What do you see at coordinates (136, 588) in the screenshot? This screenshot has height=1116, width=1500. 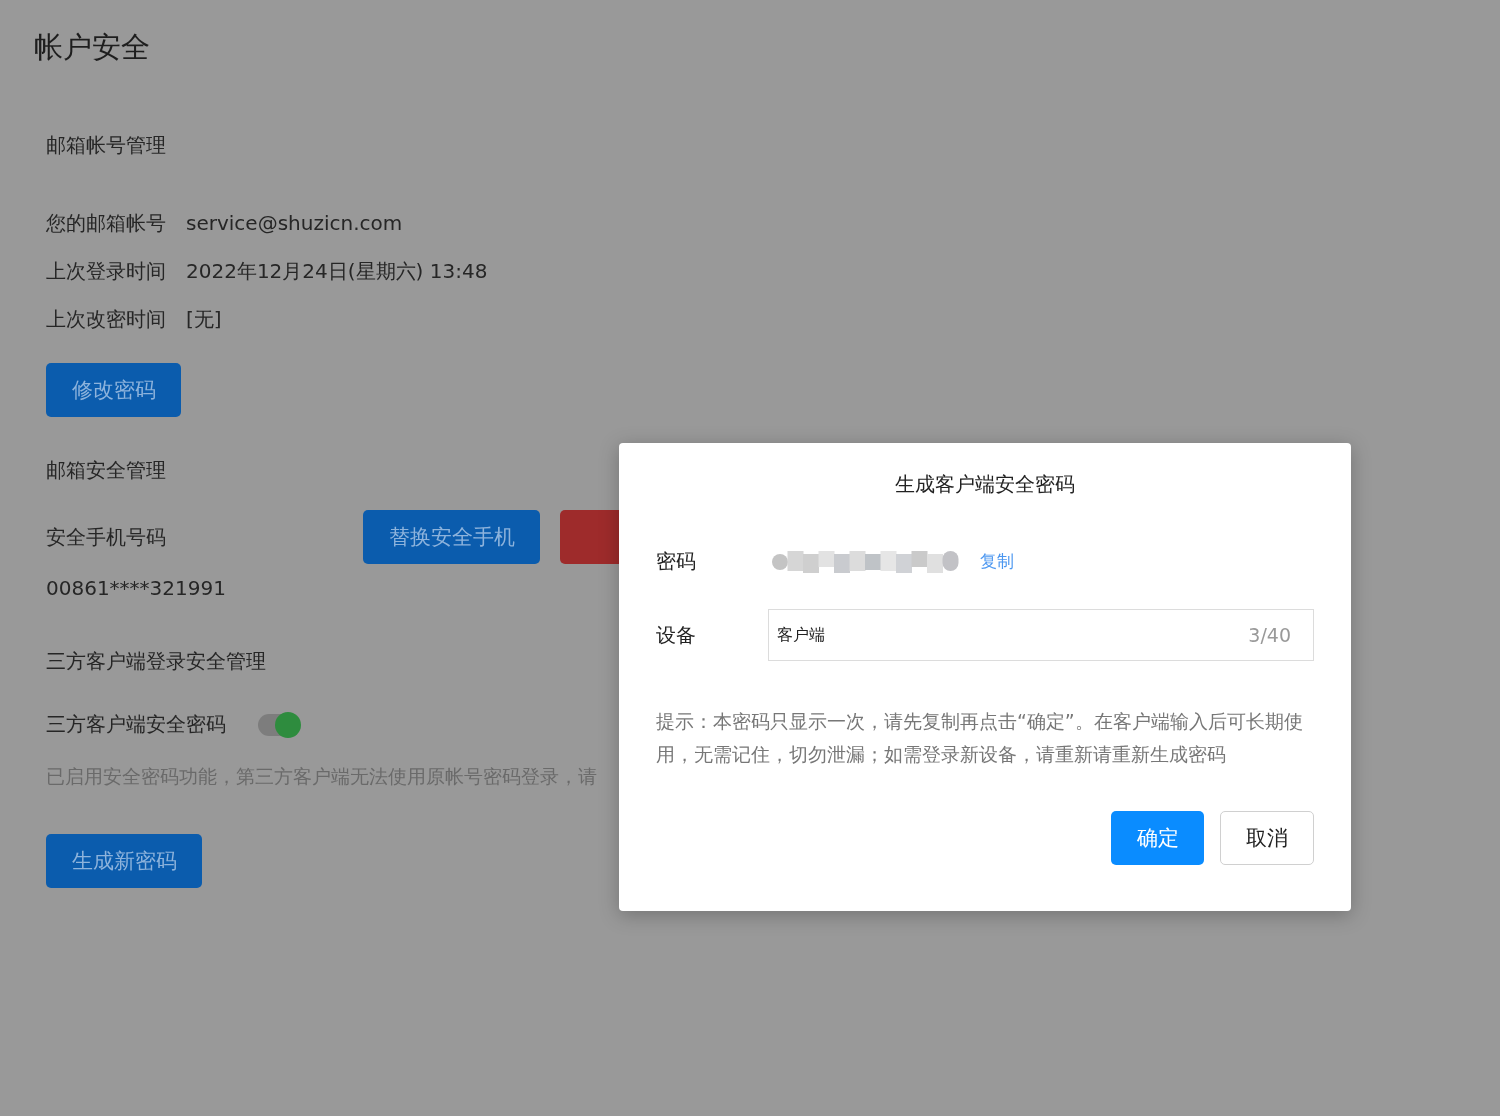 I see `phone-number: 00861****321991` at bounding box center [136, 588].